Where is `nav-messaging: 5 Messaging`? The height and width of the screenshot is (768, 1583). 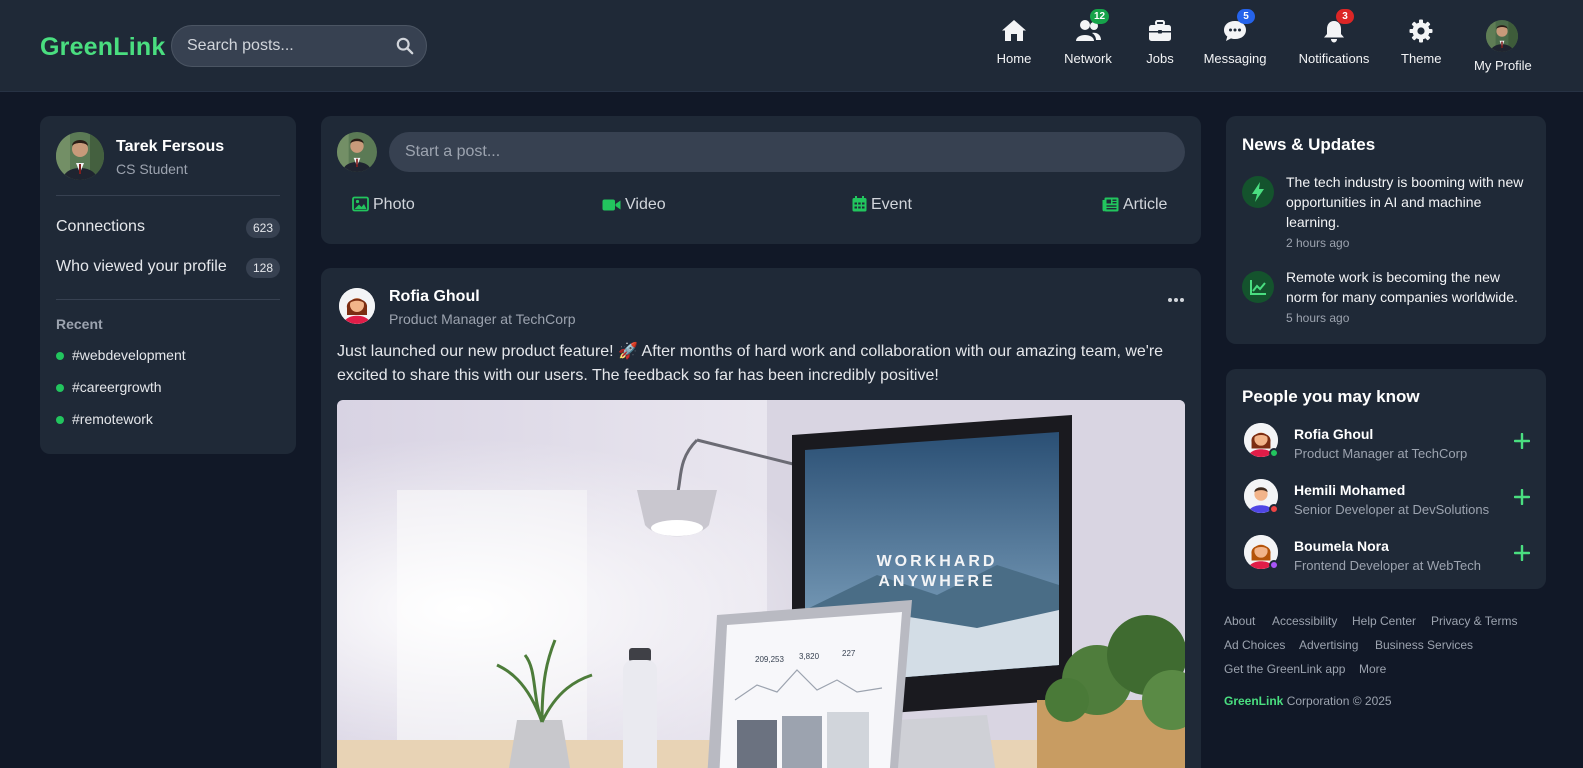 nav-messaging: 5 Messaging is located at coordinates (1235, 41).